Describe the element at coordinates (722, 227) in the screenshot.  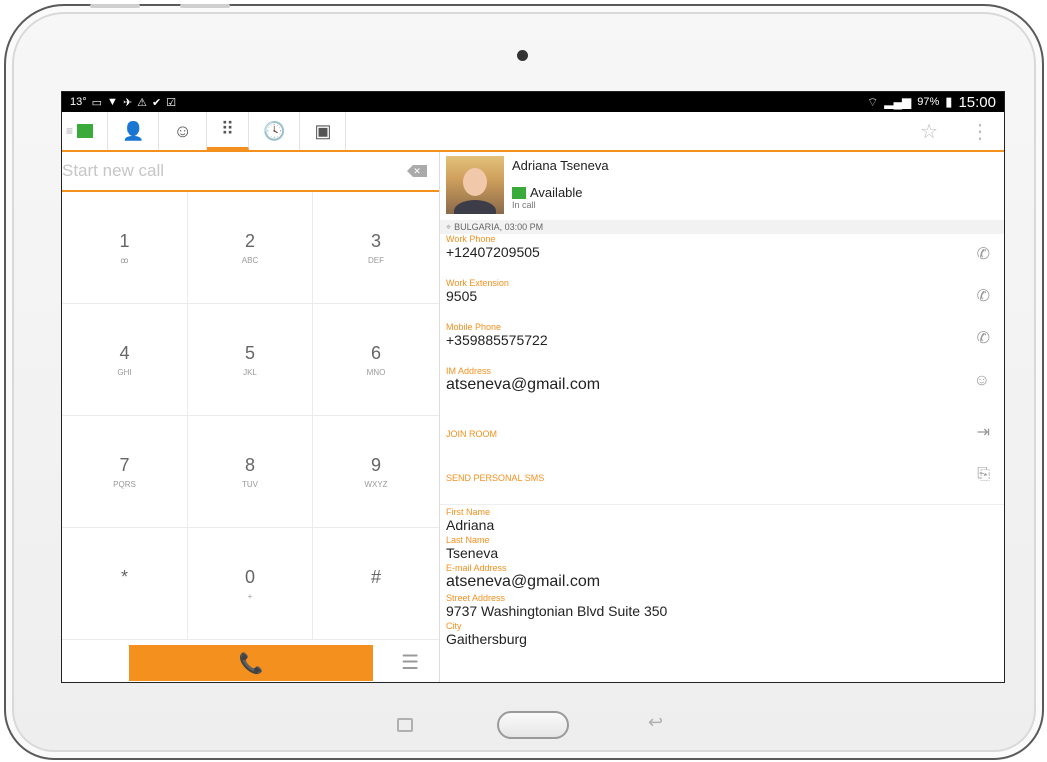
I see `location-bar: ⌖ BULGARIA, 03:00 PM` at that location.